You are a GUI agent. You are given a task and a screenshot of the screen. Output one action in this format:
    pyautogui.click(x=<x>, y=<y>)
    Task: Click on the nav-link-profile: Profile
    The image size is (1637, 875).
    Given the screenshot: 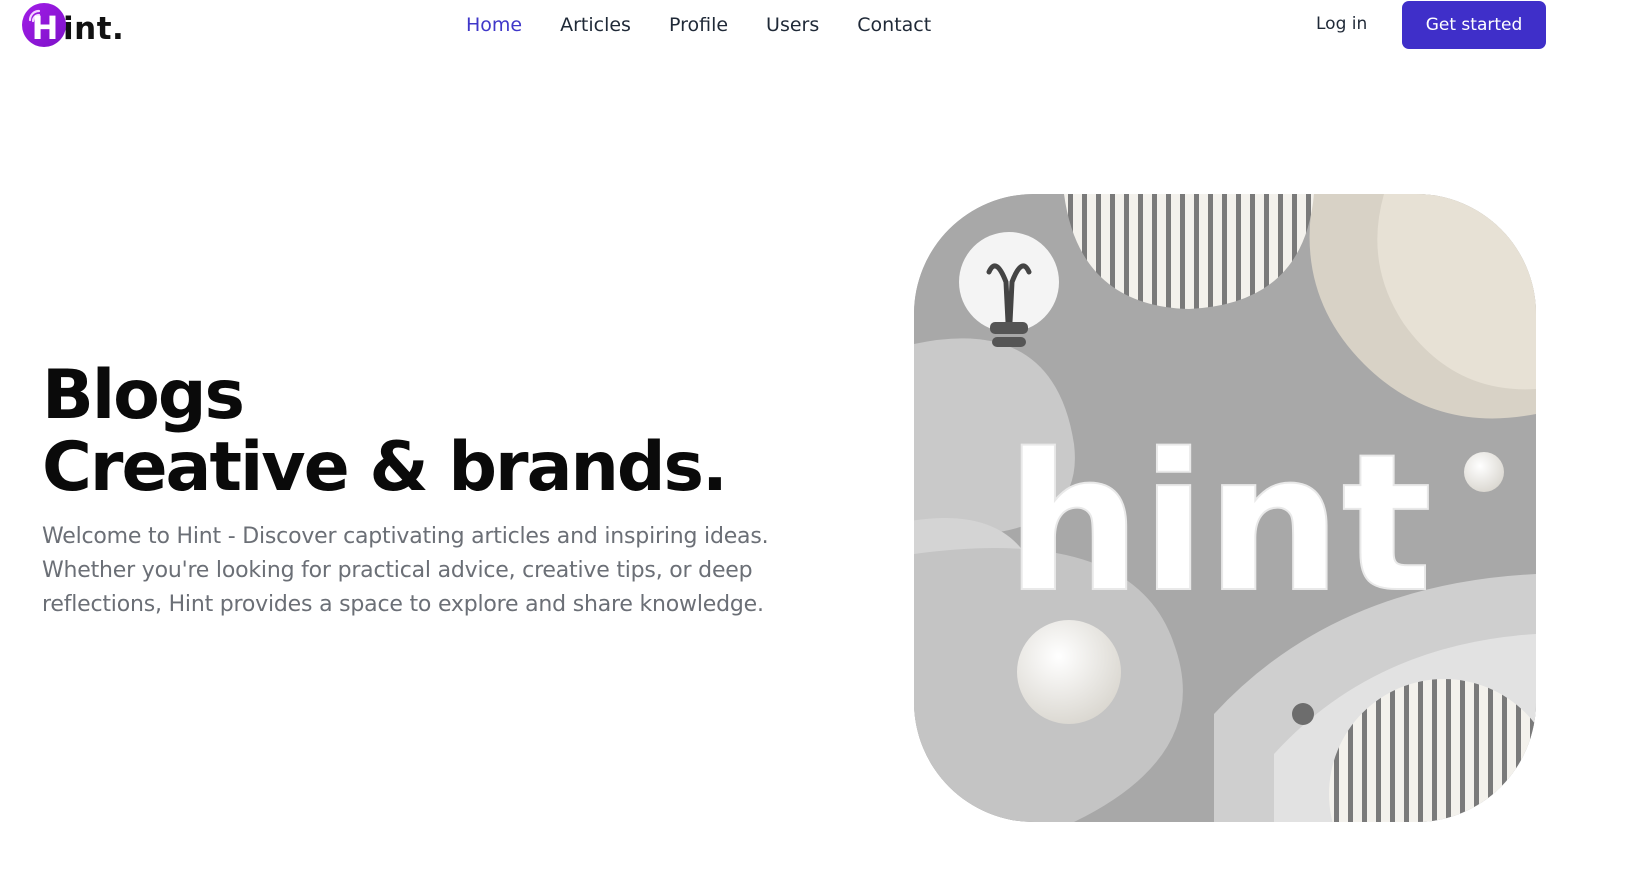 What is the action you would take?
    pyautogui.click(x=698, y=25)
    